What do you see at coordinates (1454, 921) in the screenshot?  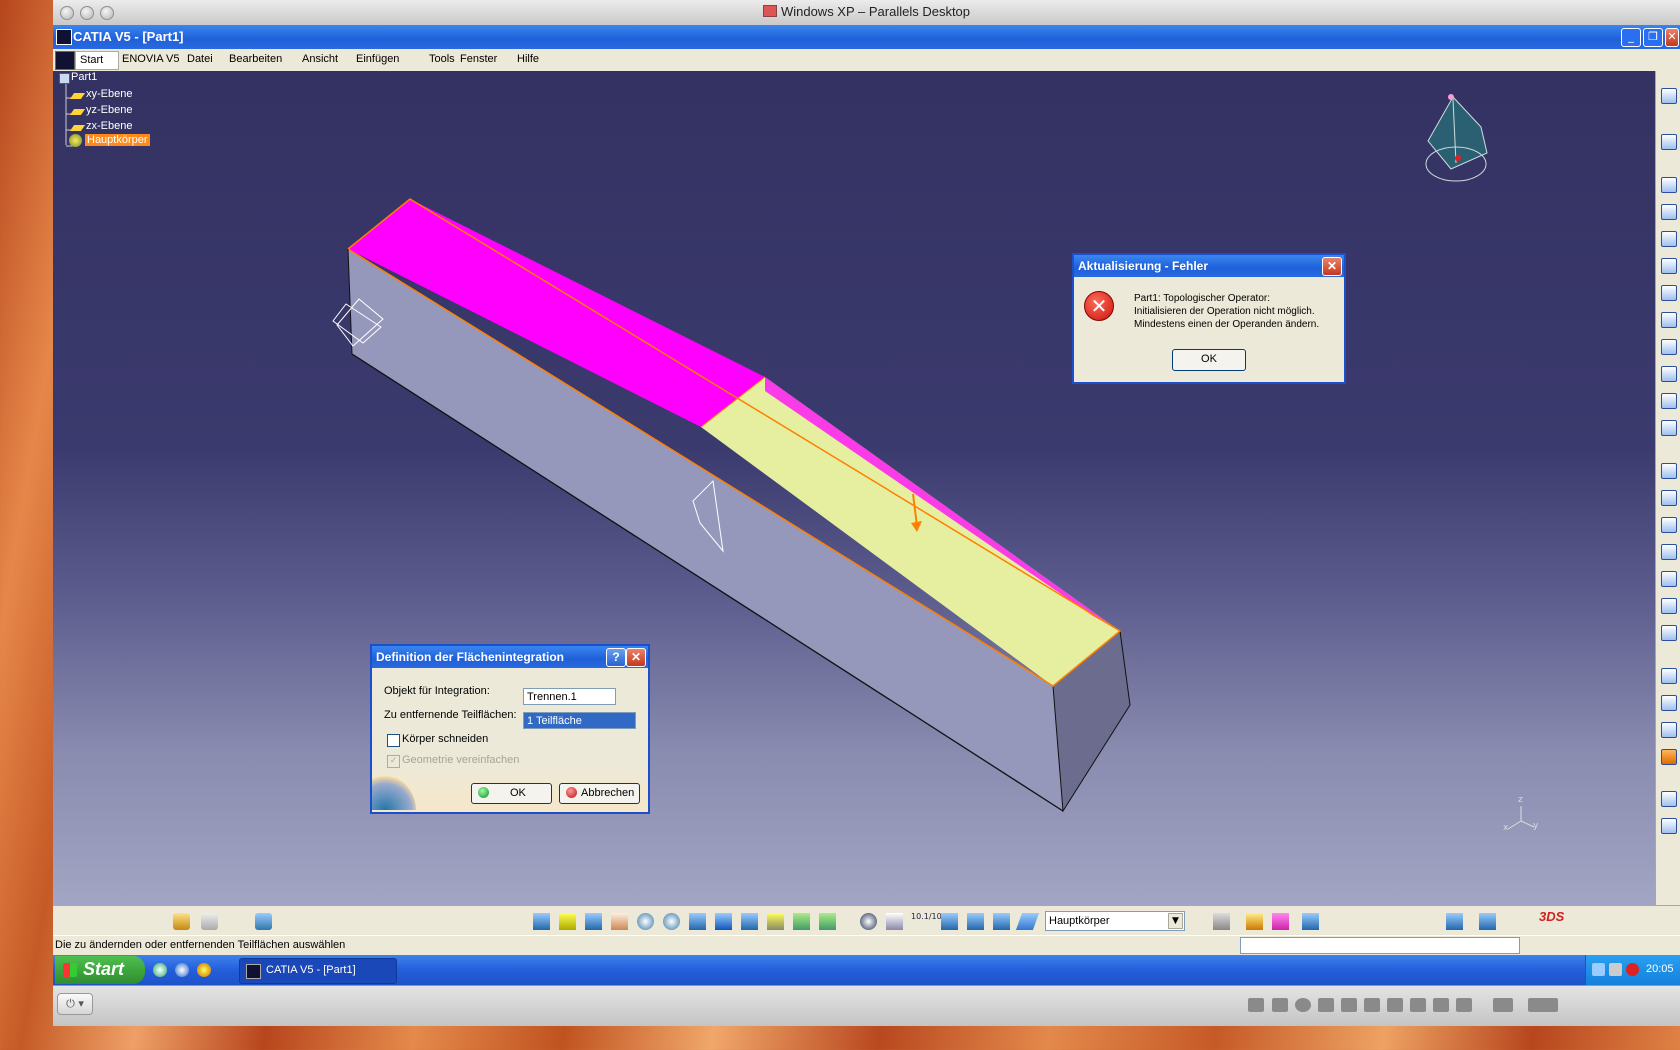 I see `knowledge-icon` at bounding box center [1454, 921].